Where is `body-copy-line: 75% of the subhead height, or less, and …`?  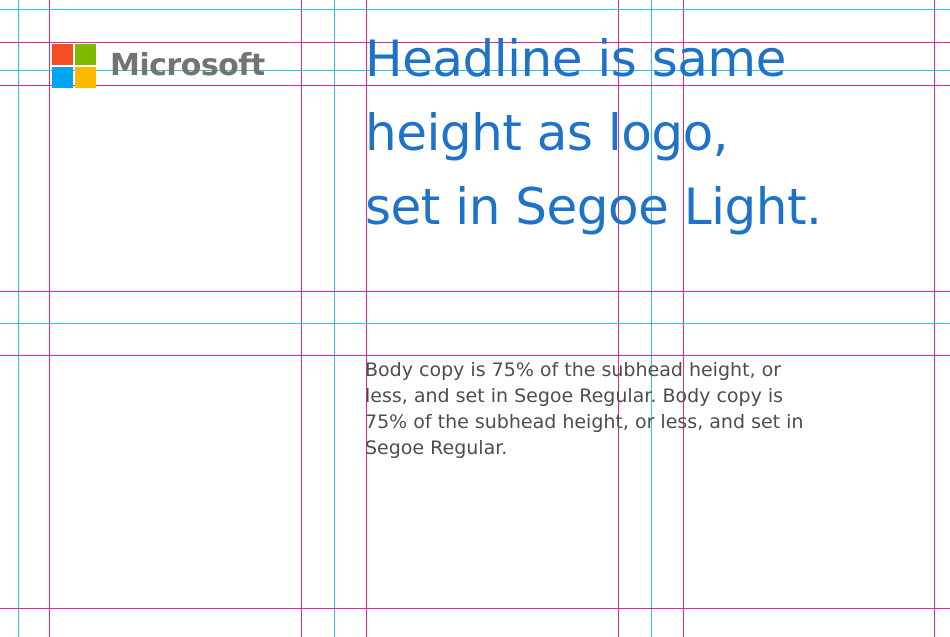
body-copy-line: 75% of the subhead height, or less, and … is located at coordinates (584, 422).